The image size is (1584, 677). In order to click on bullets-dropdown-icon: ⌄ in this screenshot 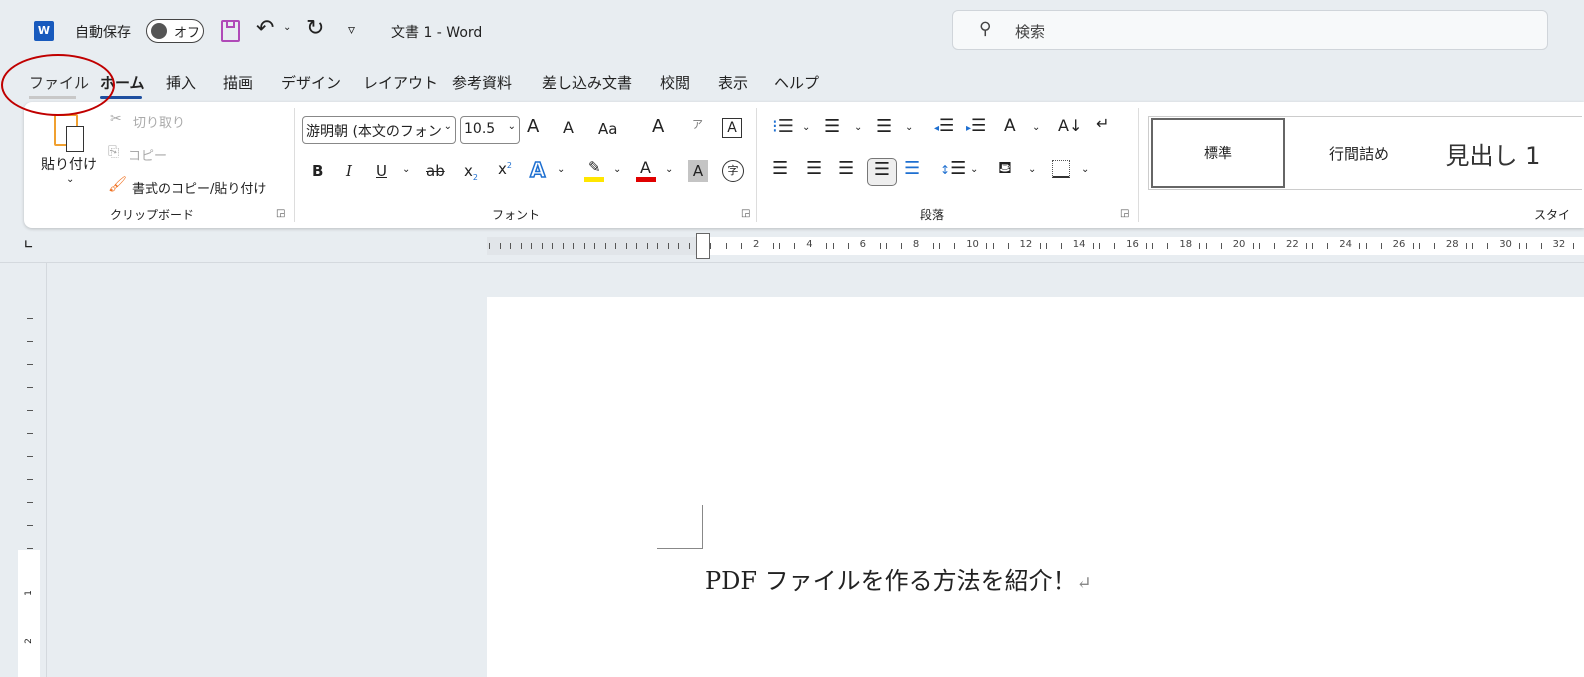, I will do `click(806, 127)`.